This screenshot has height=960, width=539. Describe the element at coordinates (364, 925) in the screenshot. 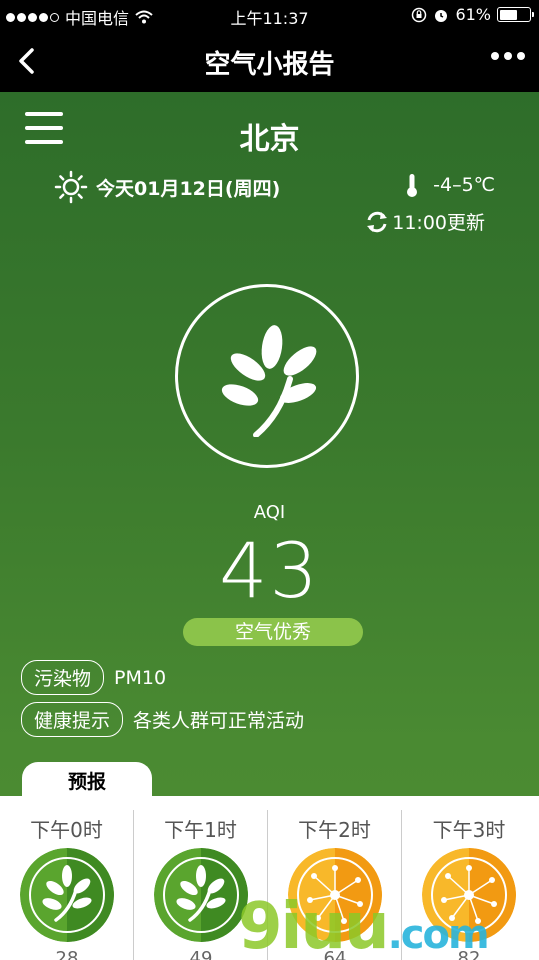

I see `watermark-logo: 9iuu.com` at that location.